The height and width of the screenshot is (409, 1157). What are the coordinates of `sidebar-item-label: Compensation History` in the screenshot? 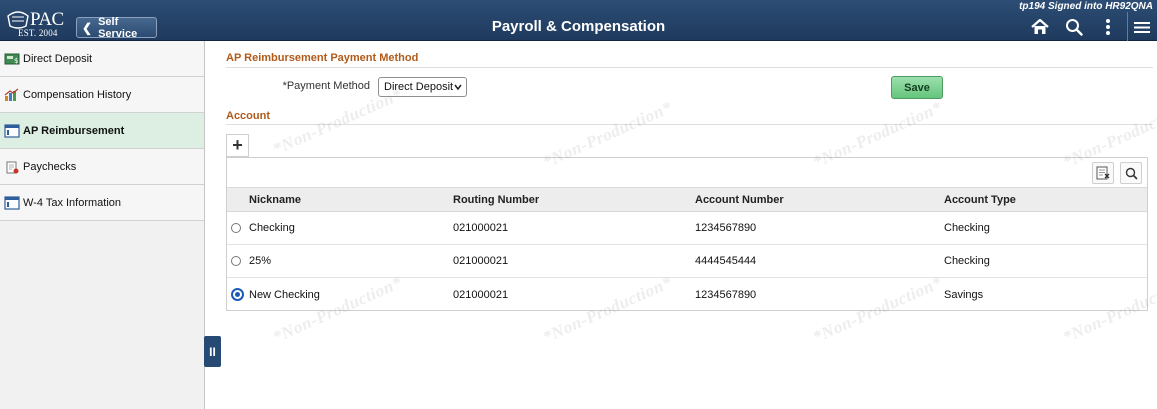 It's located at (77, 94).